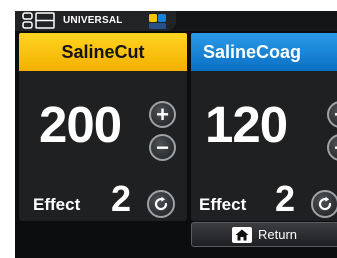  What do you see at coordinates (246, 124) in the screenshot?
I see `channel-2-power-value: 120` at bounding box center [246, 124].